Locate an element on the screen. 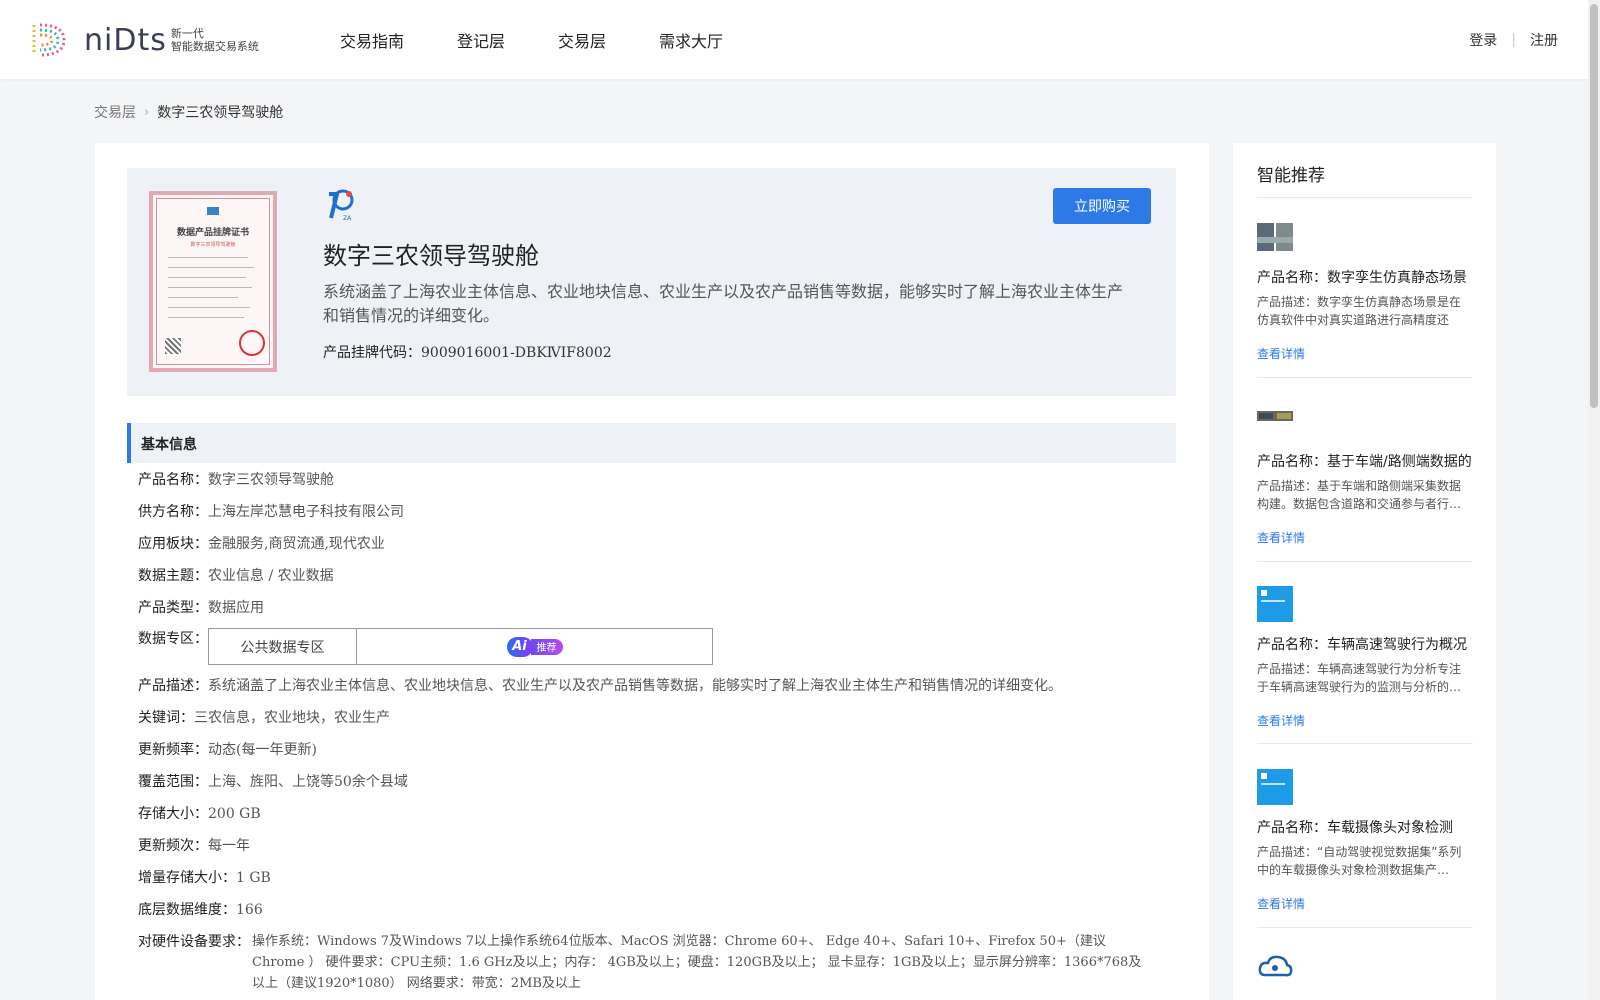 The width and height of the screenshot is (1600, 1000). certificate-subtitle: 数字三农领导驾驶舱 is located at coordinates (213, 245).